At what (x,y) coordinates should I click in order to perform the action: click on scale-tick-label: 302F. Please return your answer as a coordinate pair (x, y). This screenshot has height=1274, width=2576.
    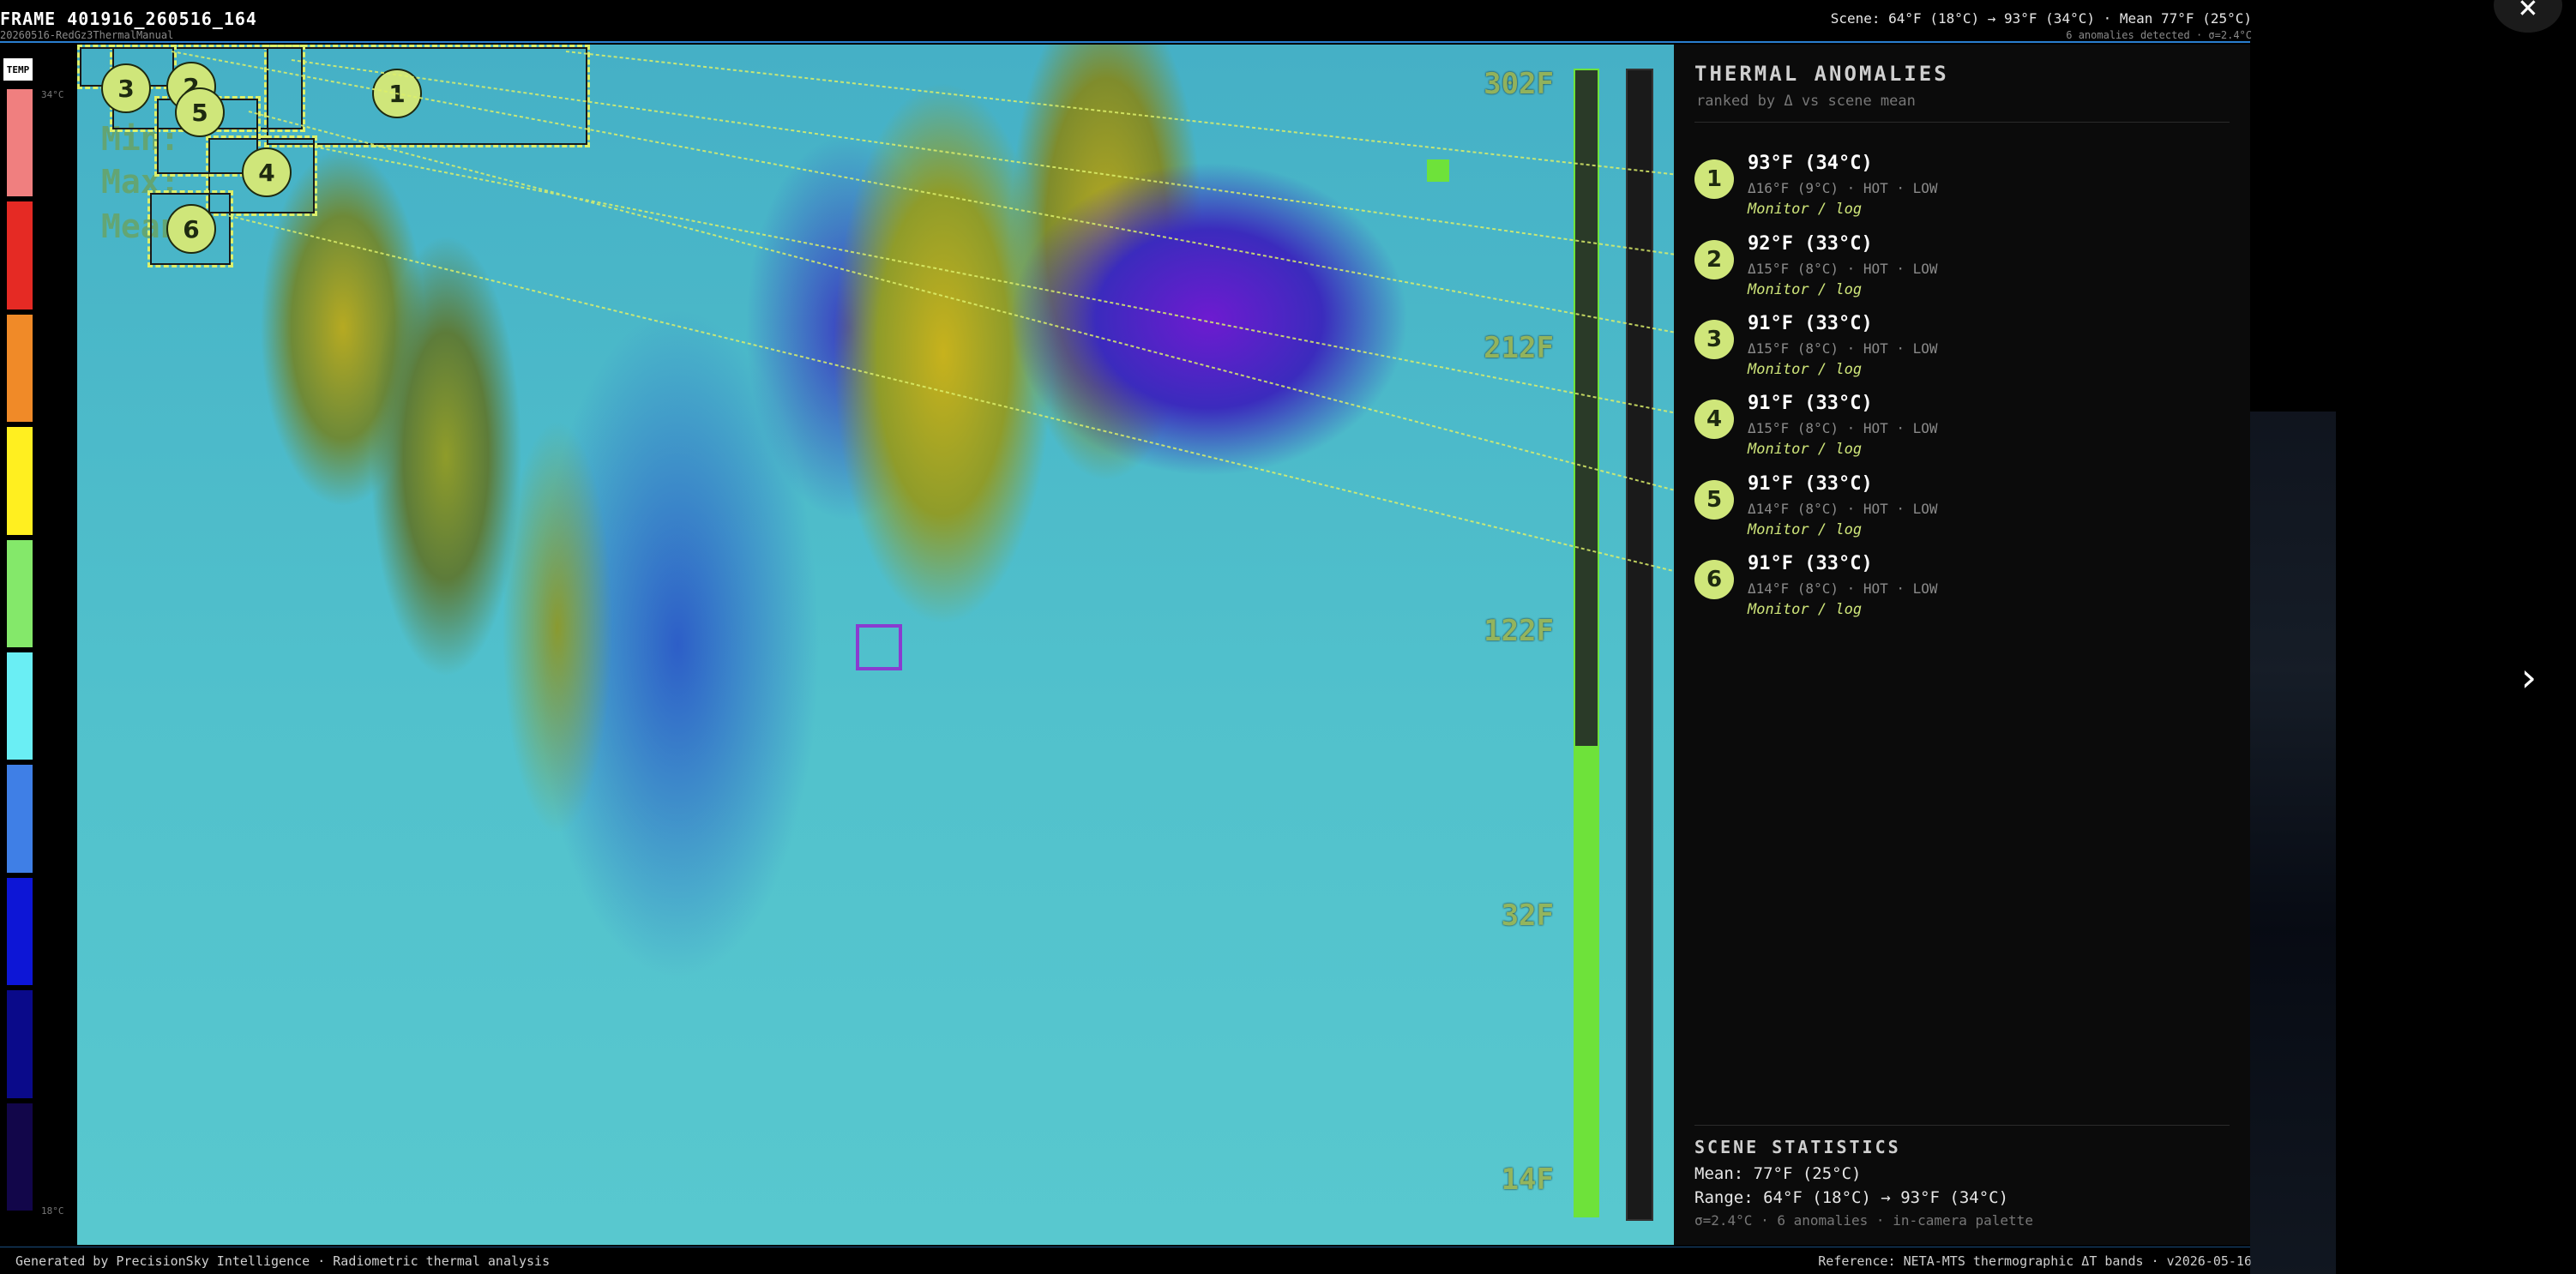
    Looking at the image, I should click on (1519, 84).